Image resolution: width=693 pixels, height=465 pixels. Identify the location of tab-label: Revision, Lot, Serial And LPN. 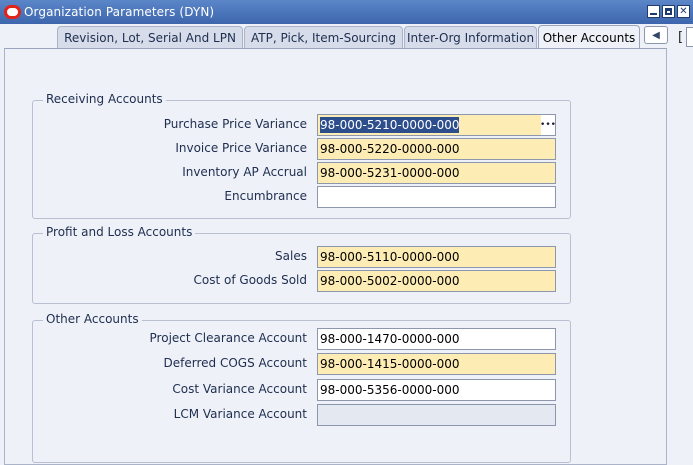
(150, 37).